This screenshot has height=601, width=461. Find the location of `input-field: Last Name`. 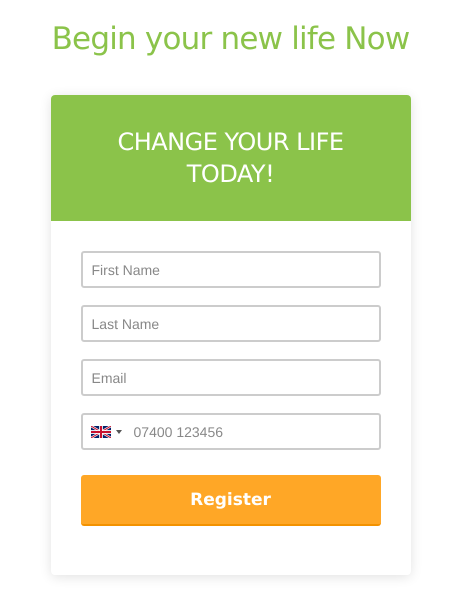

input-field: Last Name is located at coordinates (230, 323).